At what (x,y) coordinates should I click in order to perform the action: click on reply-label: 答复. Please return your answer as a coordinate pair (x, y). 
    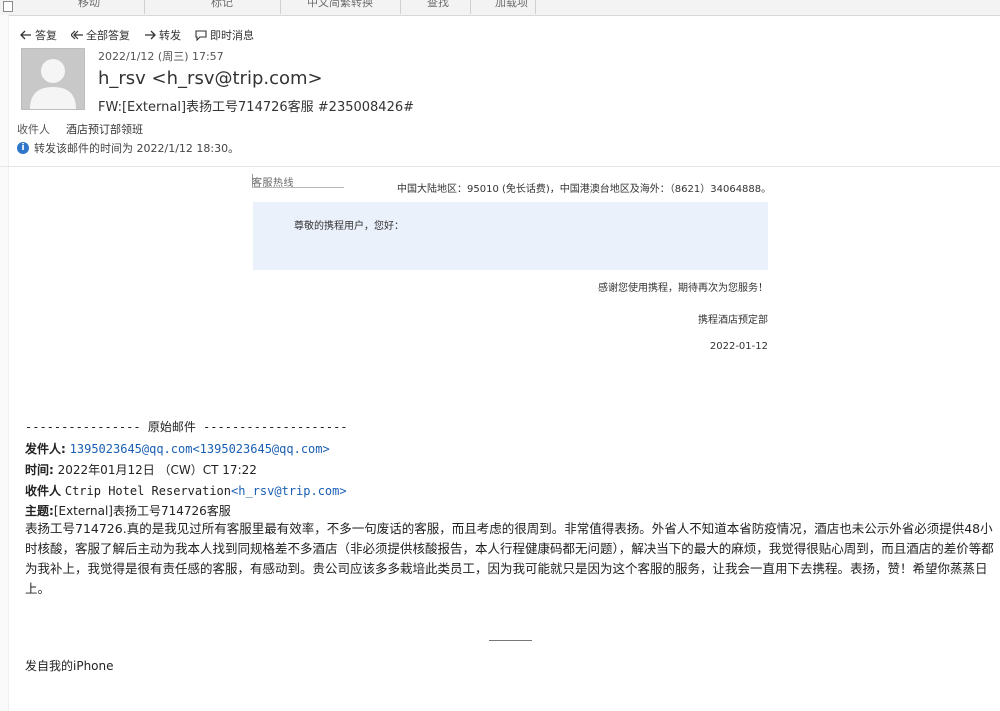
    Looking at the image, I should click on (46, 35).